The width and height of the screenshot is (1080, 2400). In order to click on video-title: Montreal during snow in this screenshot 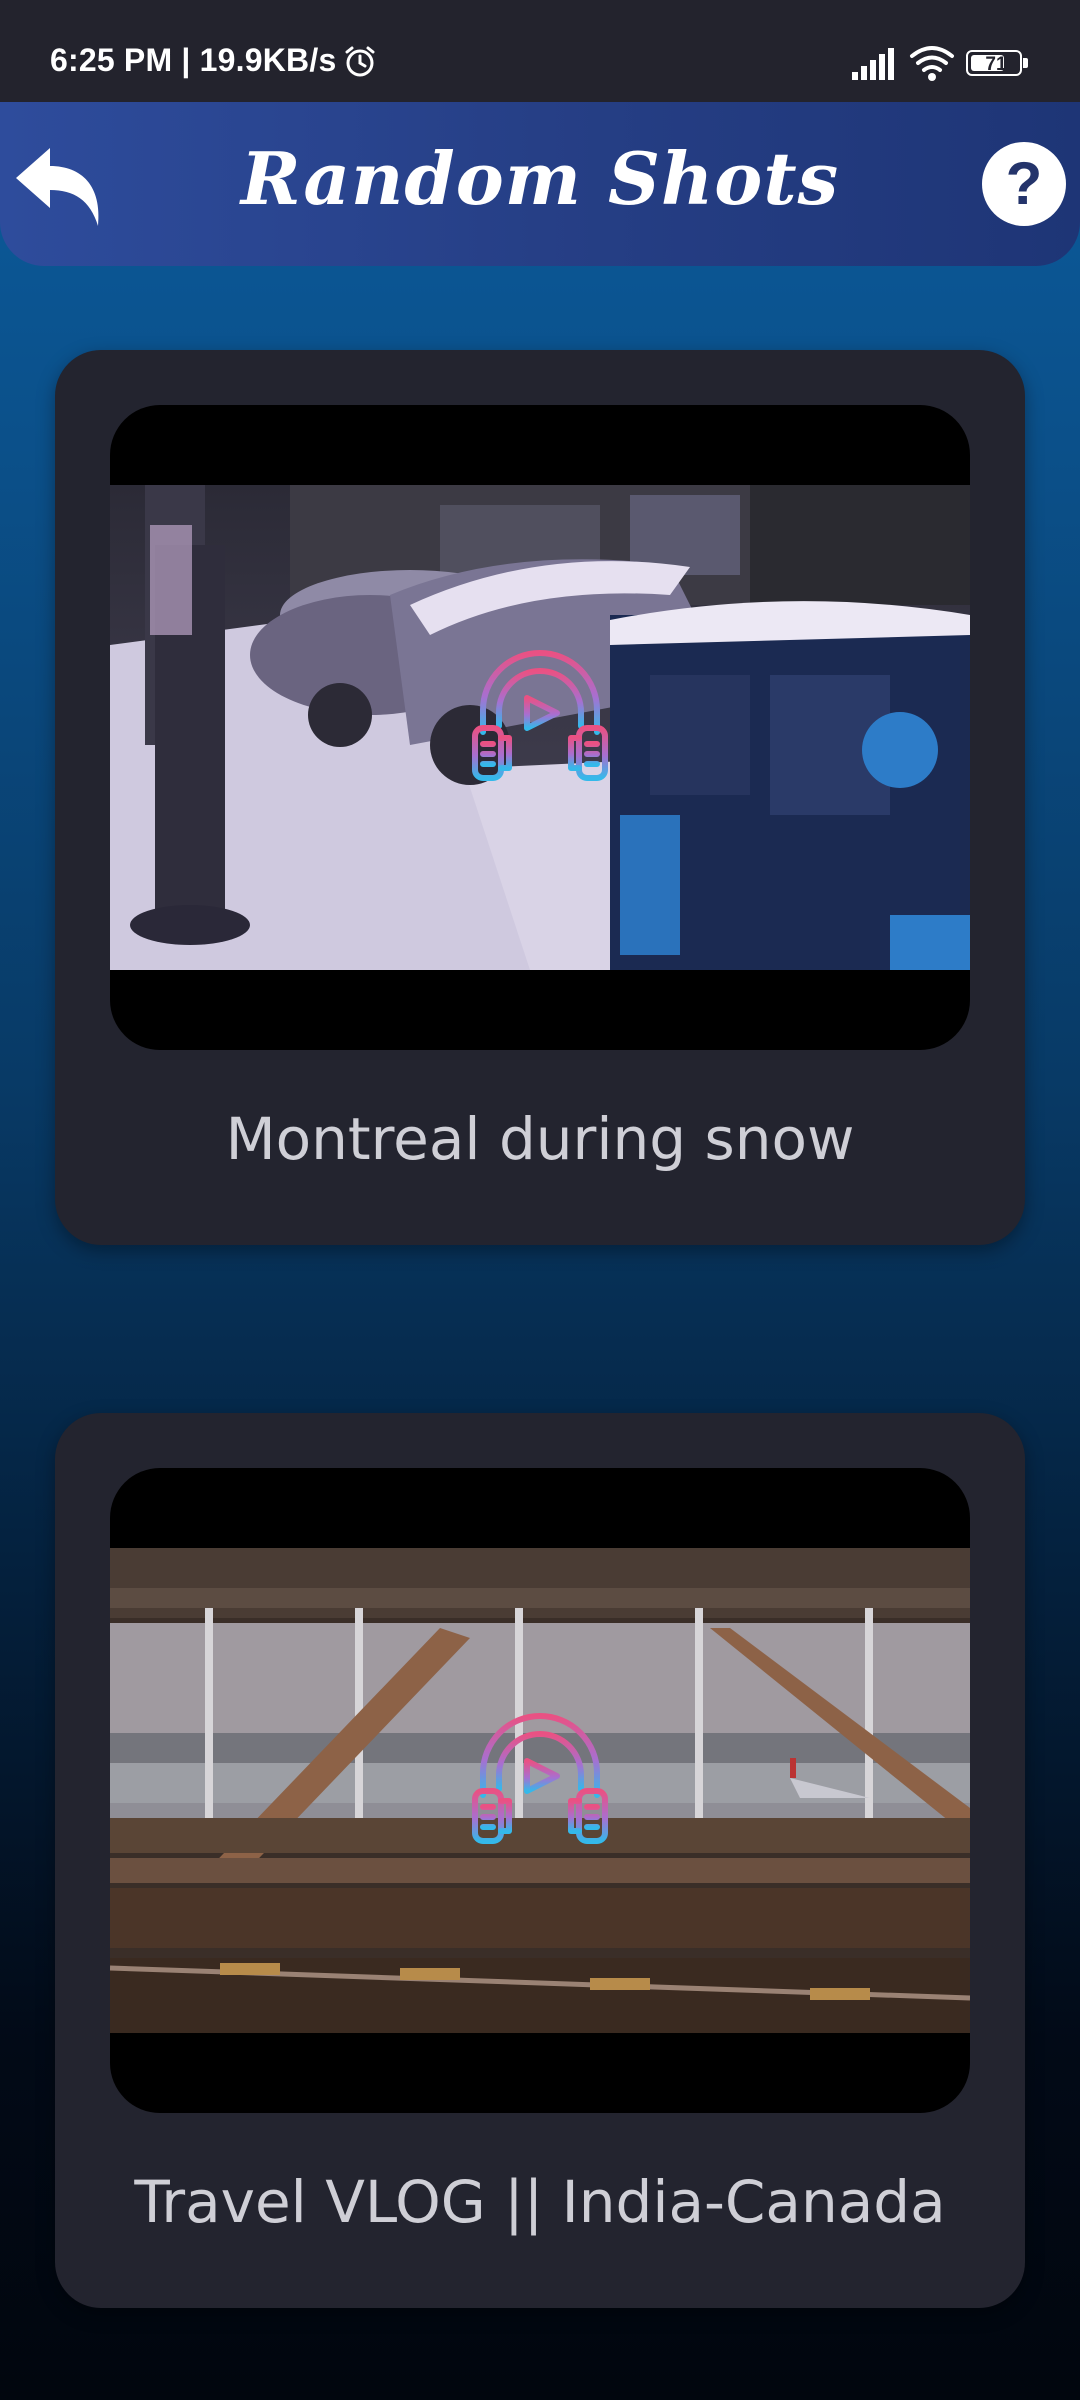, I will do `click(540, 1139)`.